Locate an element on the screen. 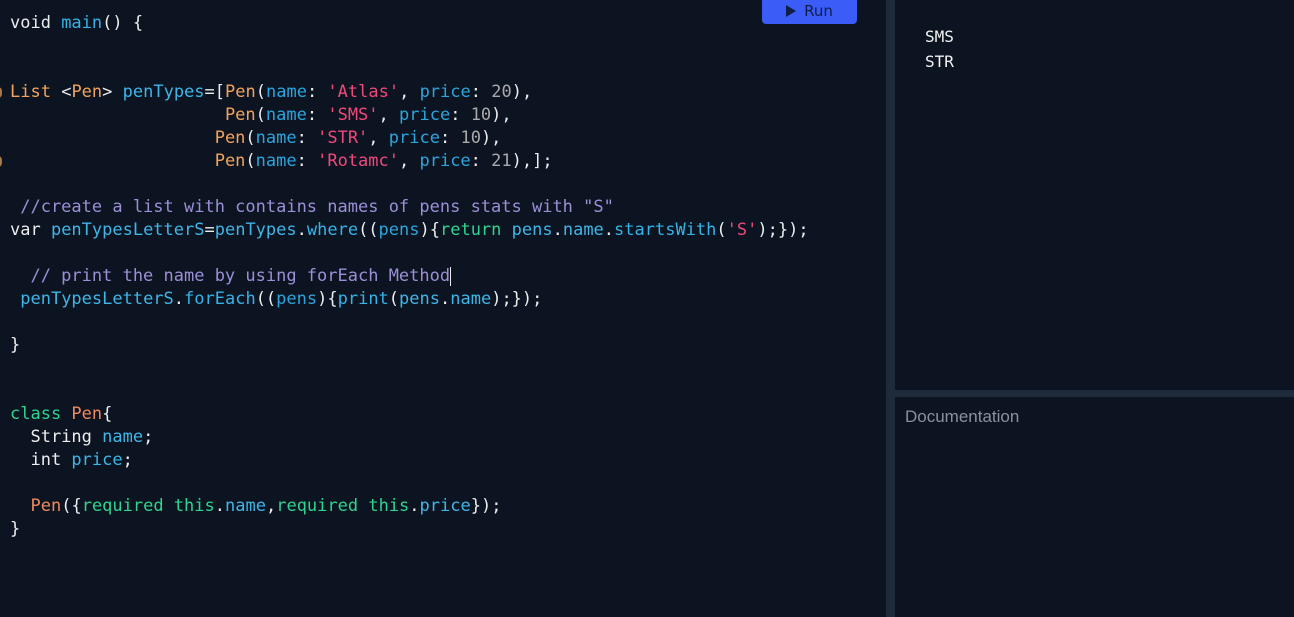  code-line: Pen(name: 'SMS', price: 10), is located at coordinates (409, 115).